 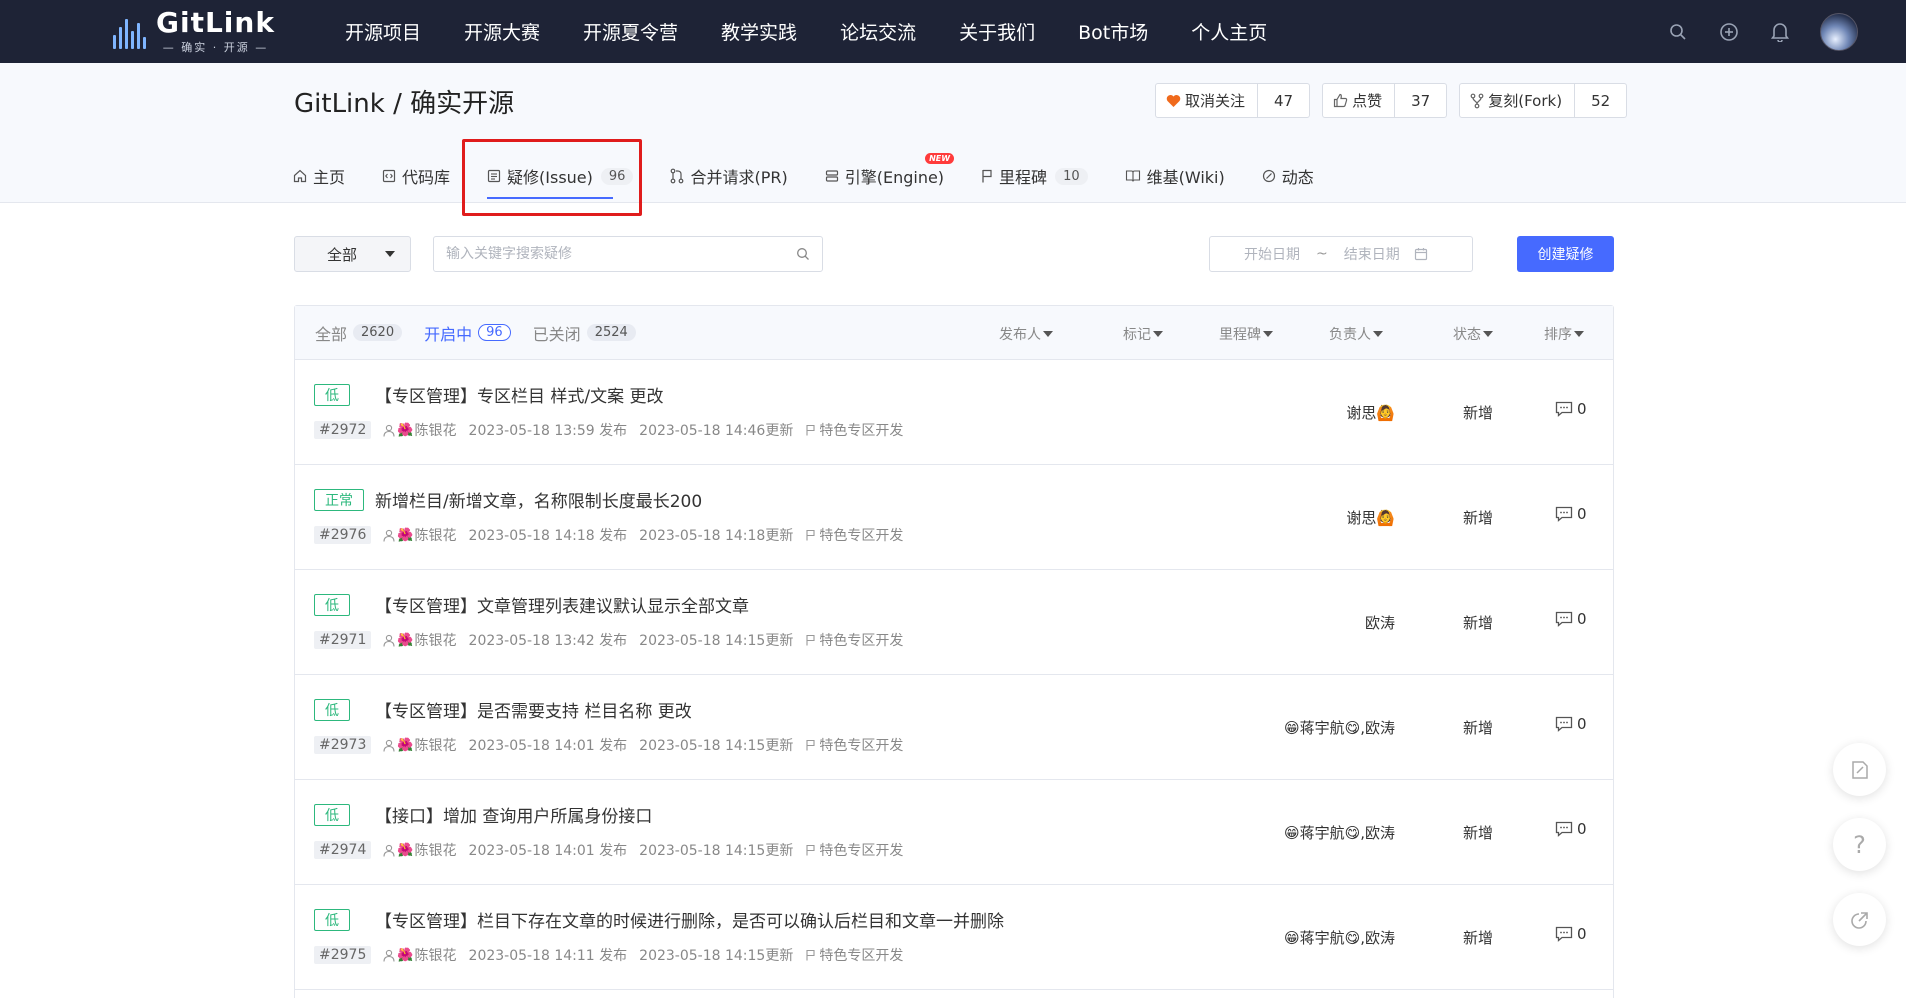 I want to click on nav-item-projects: 开源项目, so click(x=383, y=31).